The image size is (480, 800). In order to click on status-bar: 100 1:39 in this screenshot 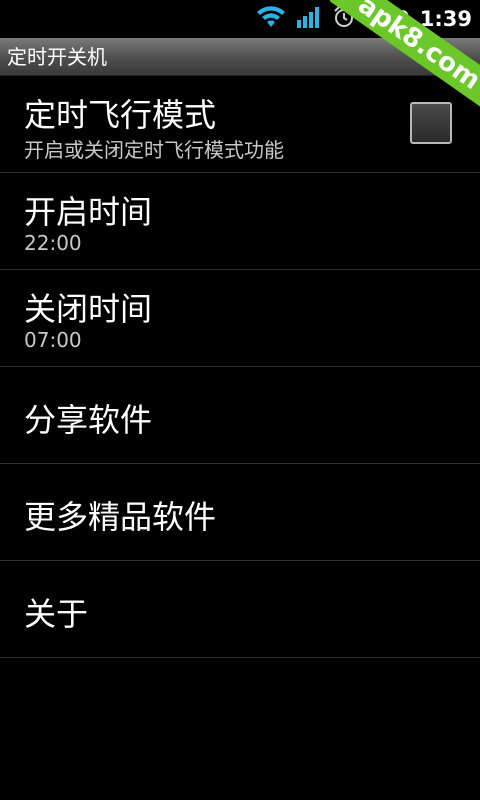, I will do `click(240, 19)`.